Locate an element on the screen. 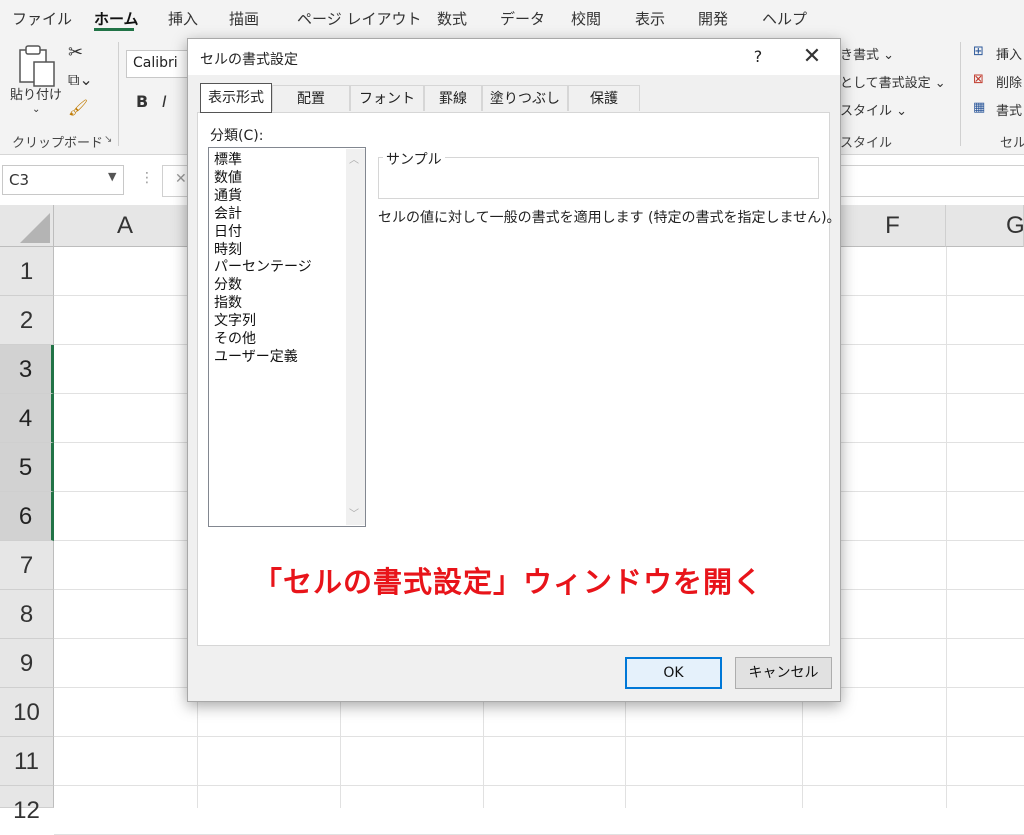  formula-input is located at coordinates (932, 181).